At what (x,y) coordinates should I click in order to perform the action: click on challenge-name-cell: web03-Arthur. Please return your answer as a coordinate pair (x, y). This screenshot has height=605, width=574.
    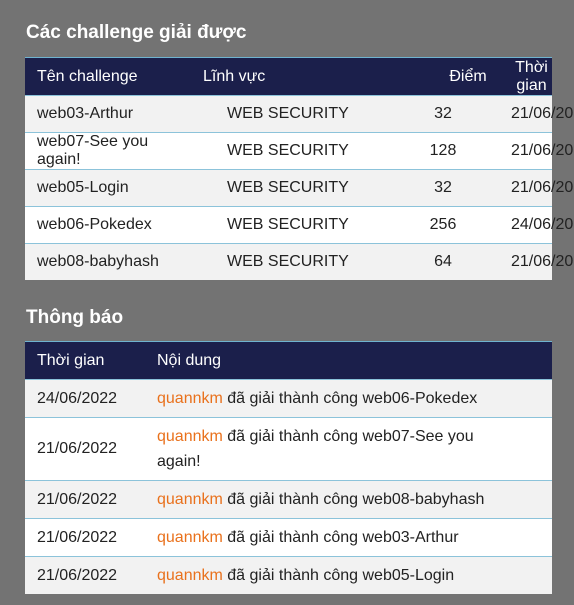
    Looking at the image, I should click on (108, 114).